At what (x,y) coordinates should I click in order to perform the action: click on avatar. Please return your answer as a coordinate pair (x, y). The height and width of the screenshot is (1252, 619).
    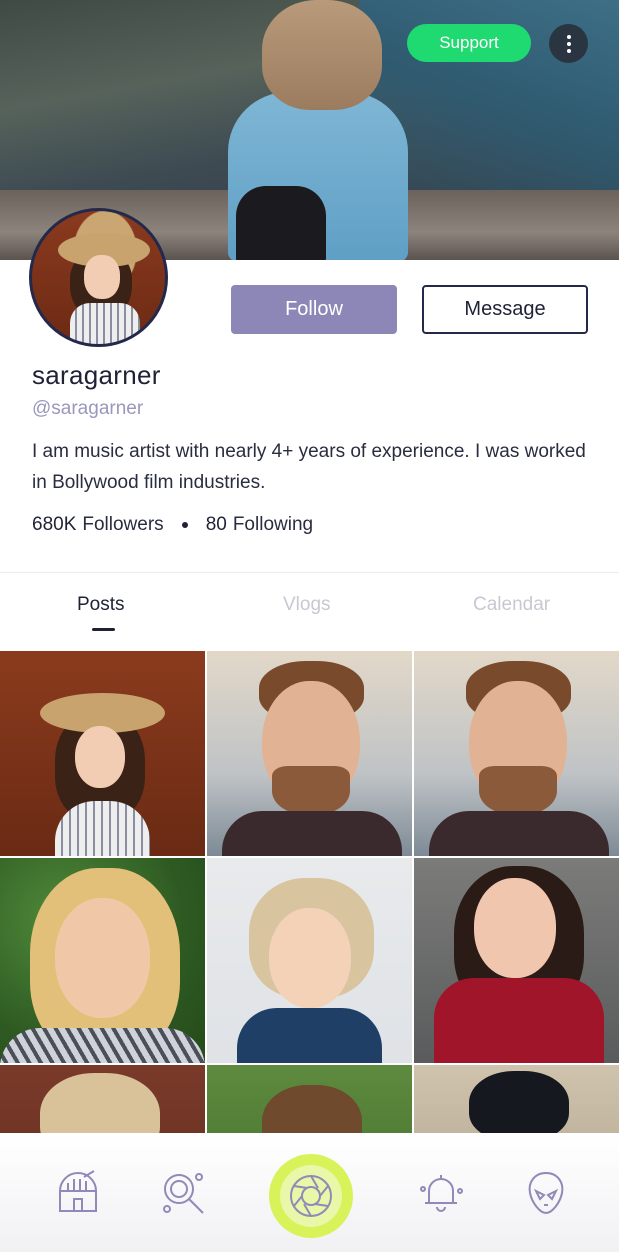
    Looking at the image, I should click on (98, 277).